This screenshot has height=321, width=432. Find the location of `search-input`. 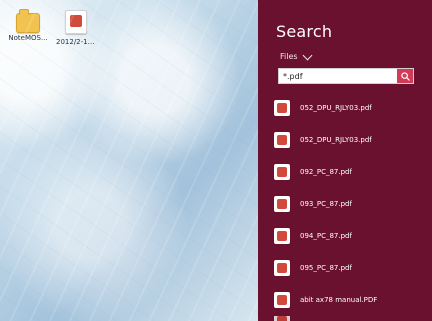

search-input is located at coordinates (339, 76).